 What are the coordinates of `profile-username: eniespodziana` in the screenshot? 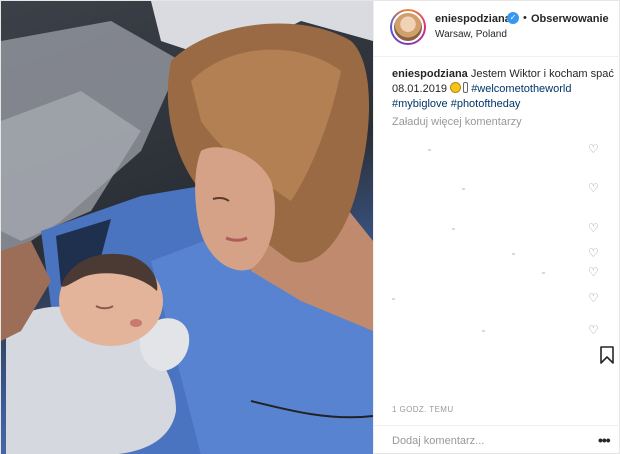 It's located at (473, 19).